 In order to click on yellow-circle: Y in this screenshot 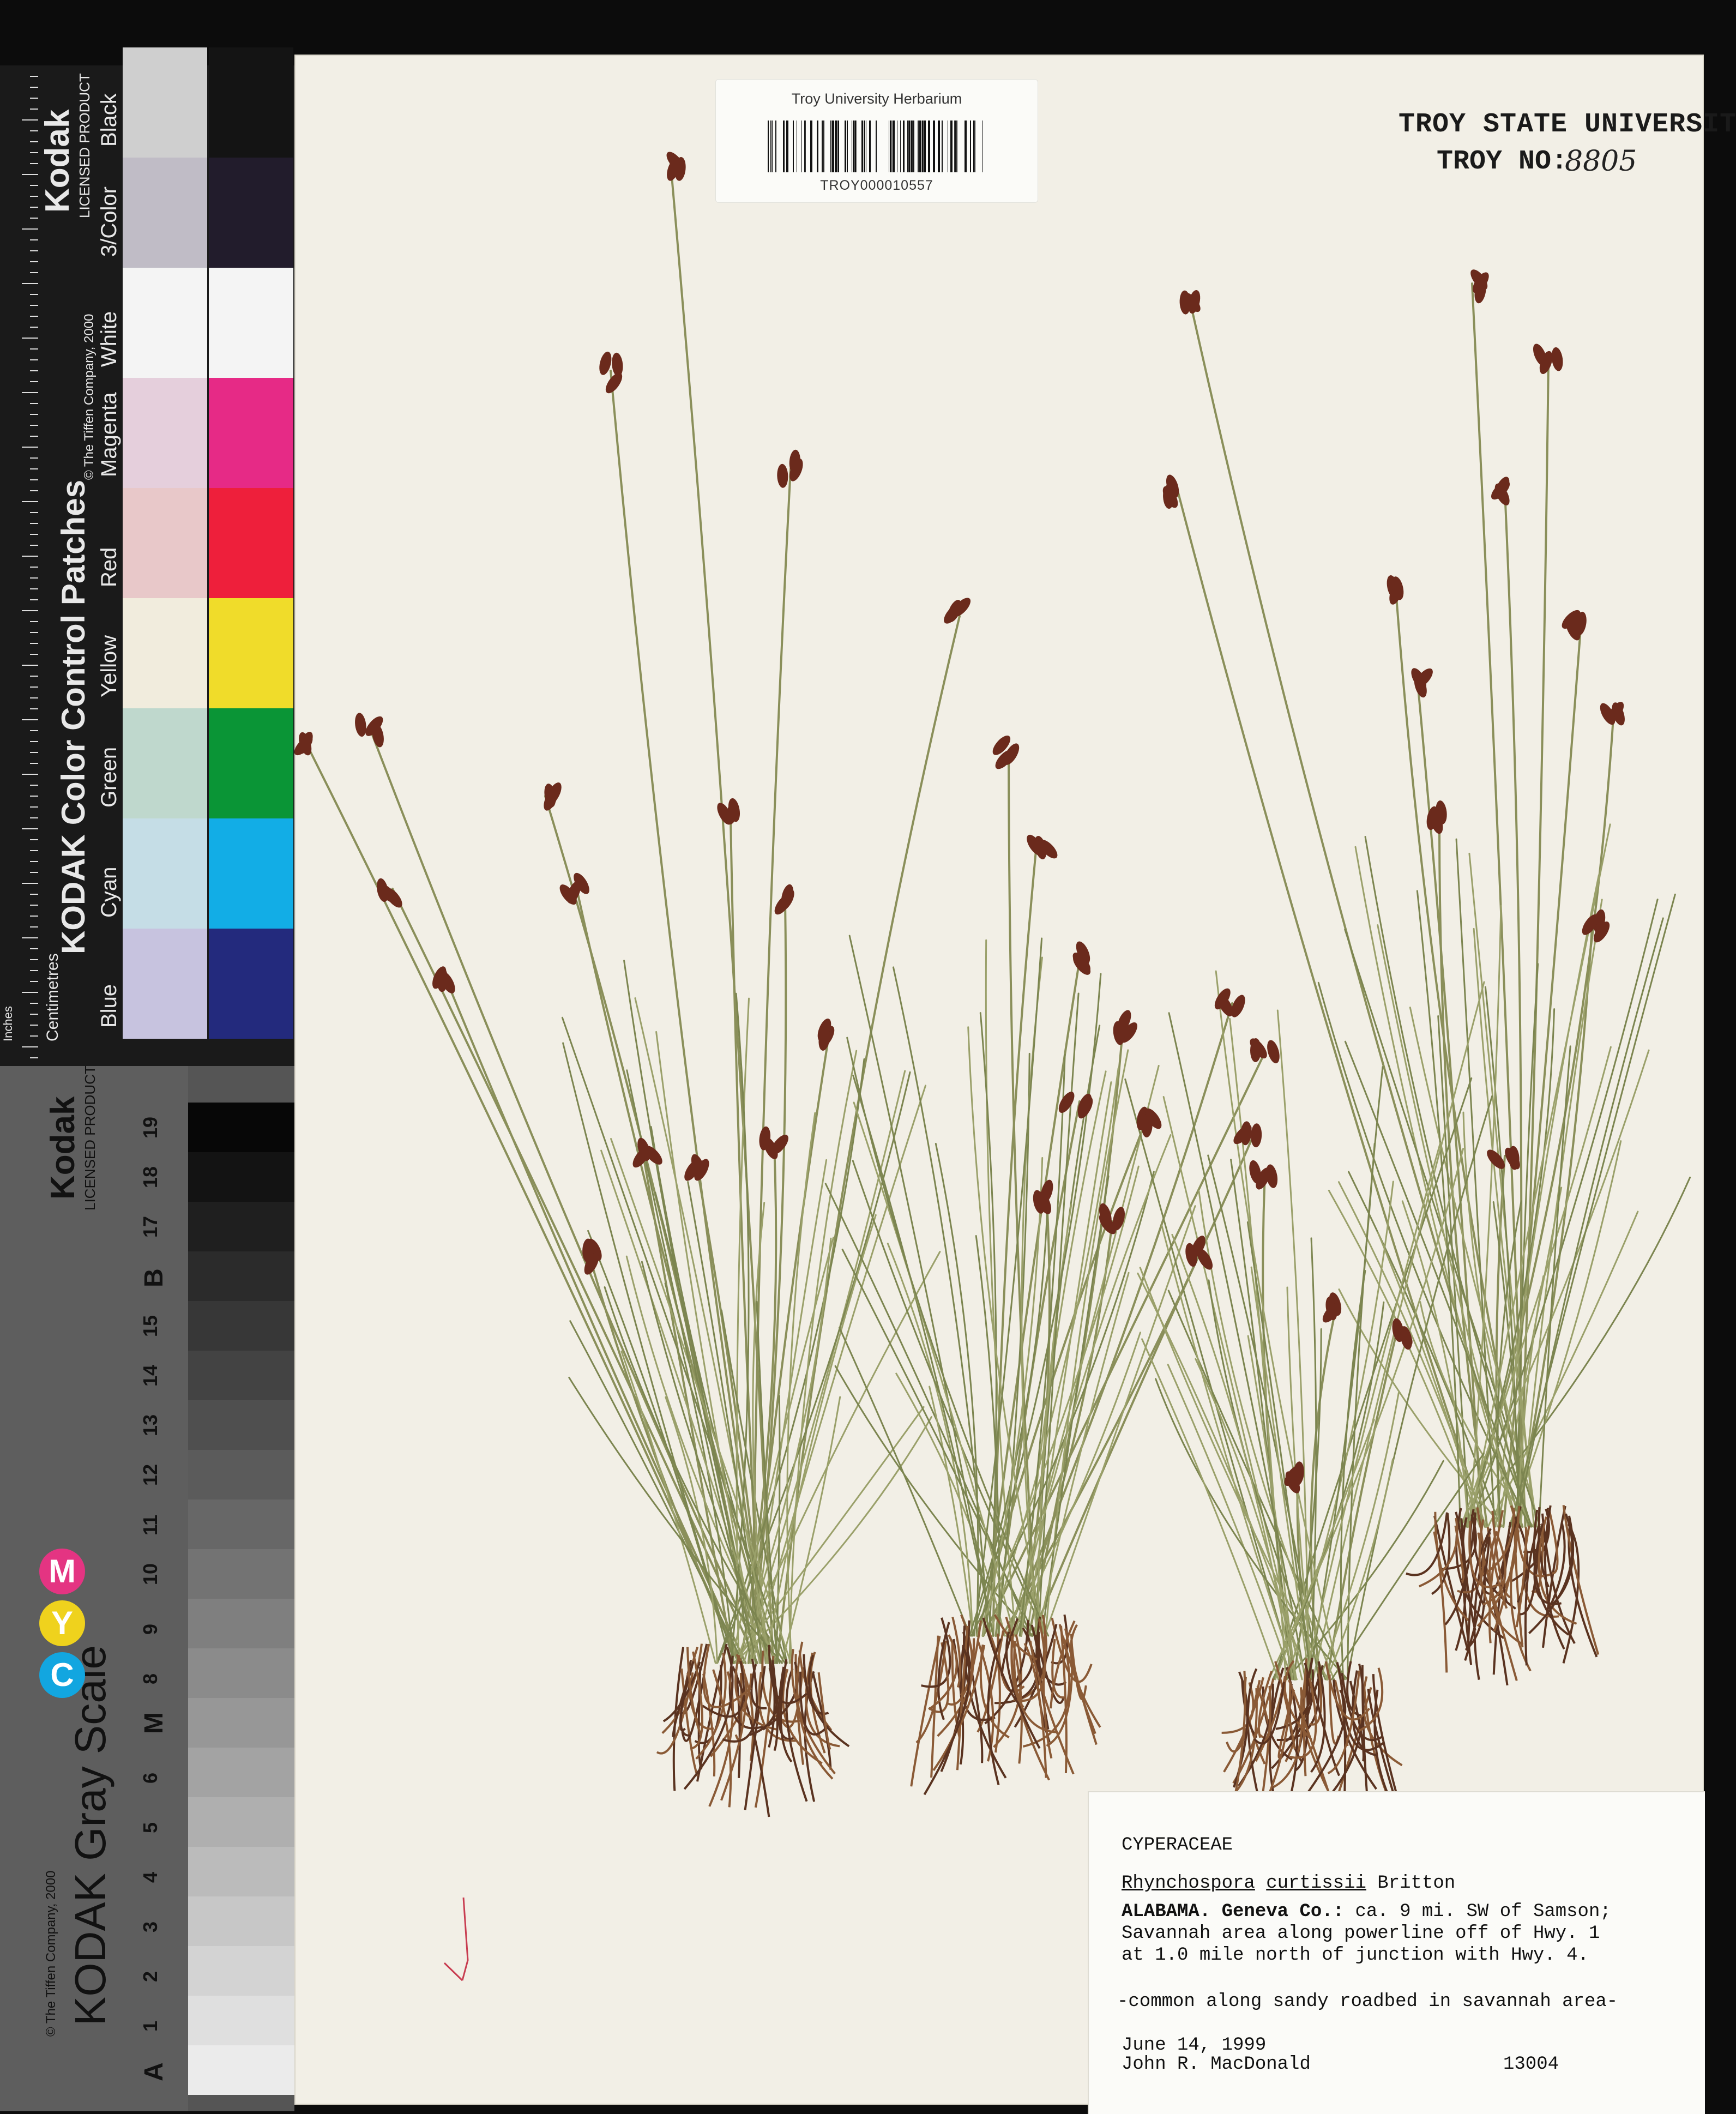, I will do `click(62, 1623)`.